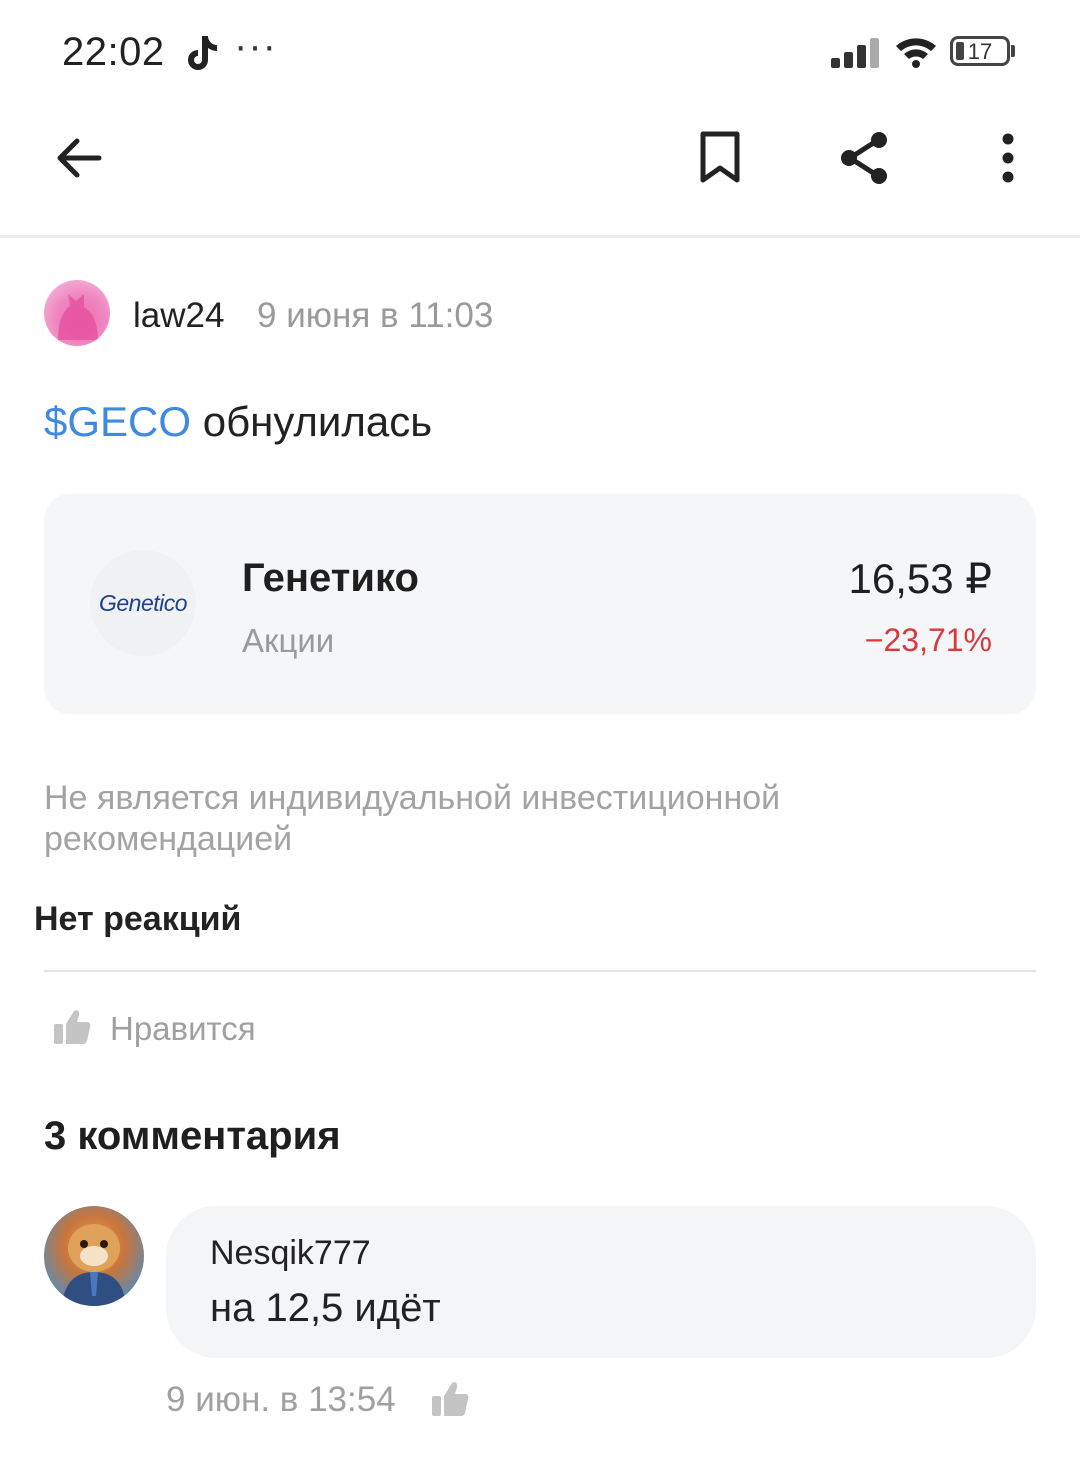  Describe the element at coordinates (920, 578) in the screenshot. I see `stock-price: 16,53 ₽` at that location.